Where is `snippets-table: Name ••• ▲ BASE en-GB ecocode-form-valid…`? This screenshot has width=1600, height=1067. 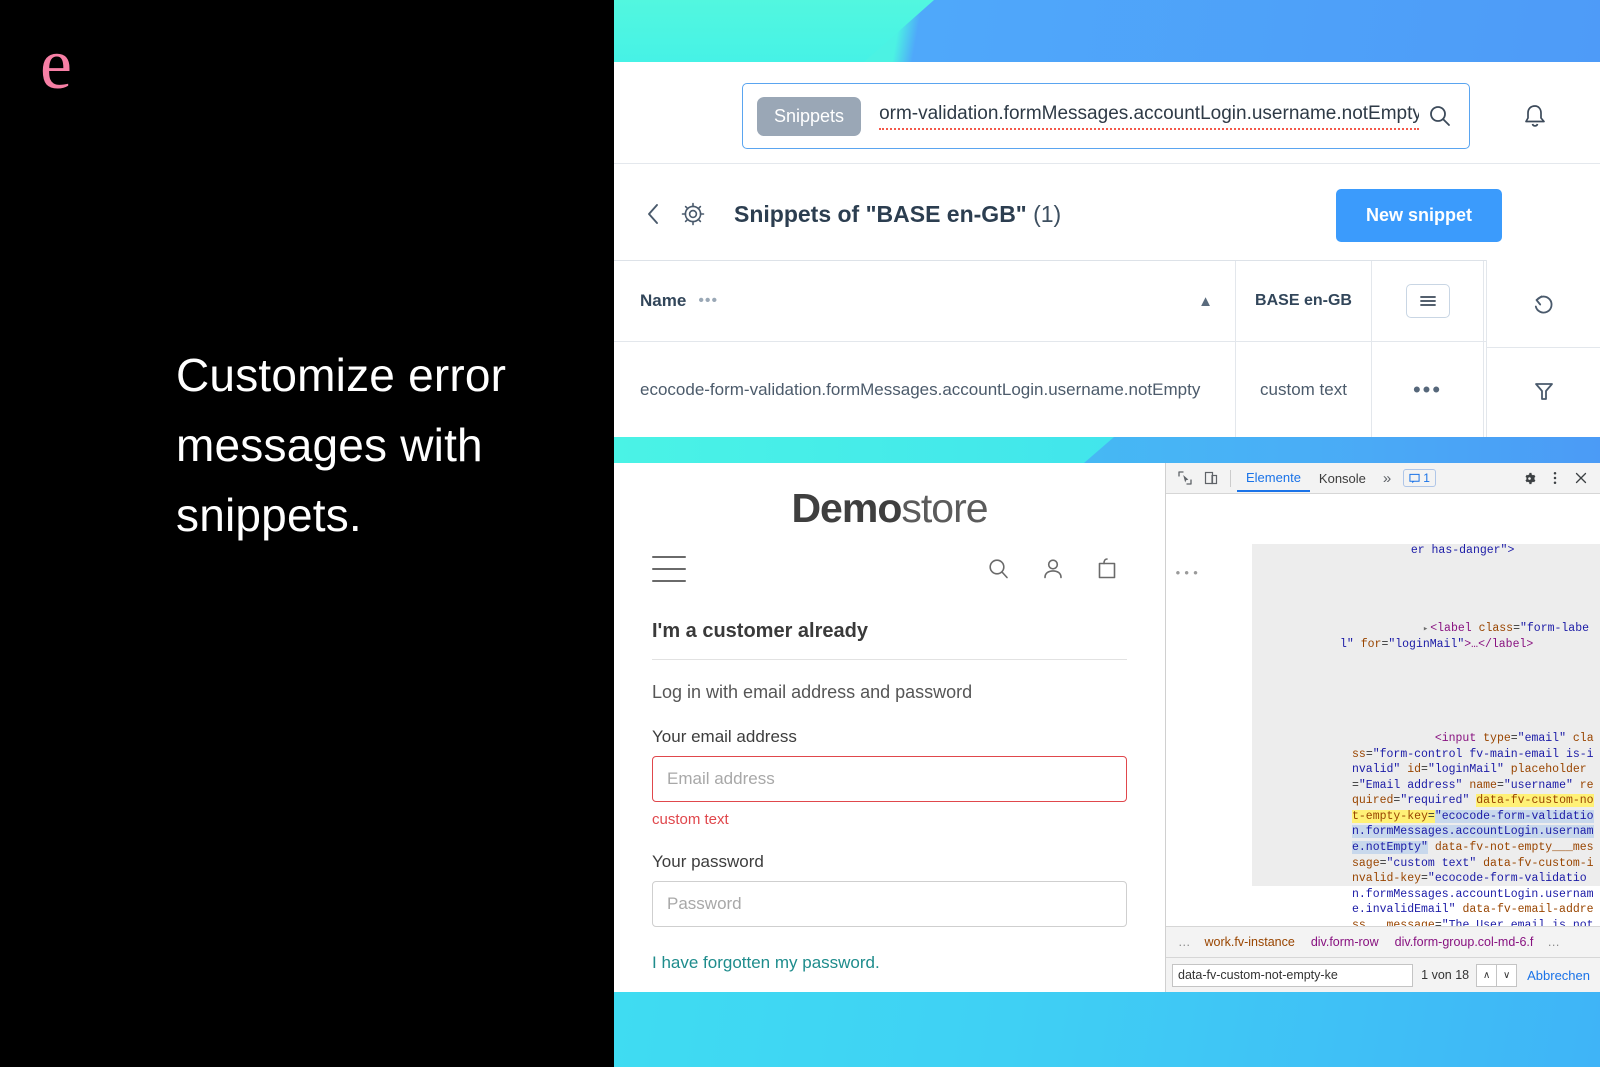 snippets-table: Name ••• ▲ BASE en-GB ecocode-form-valid… is located at coordinates (1107, 348).